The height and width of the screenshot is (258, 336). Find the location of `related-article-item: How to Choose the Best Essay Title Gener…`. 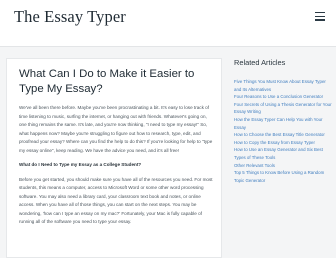

related-article-item: How to Choose the Best Essay Title Gener… is located at coordinates (284, 135).